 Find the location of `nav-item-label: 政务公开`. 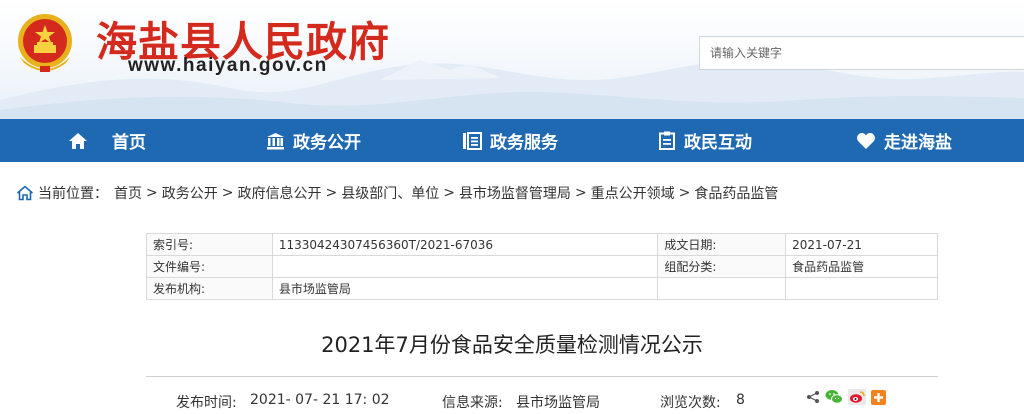

nav-item-label: 政务公开 is located at coordinates (327, 143).